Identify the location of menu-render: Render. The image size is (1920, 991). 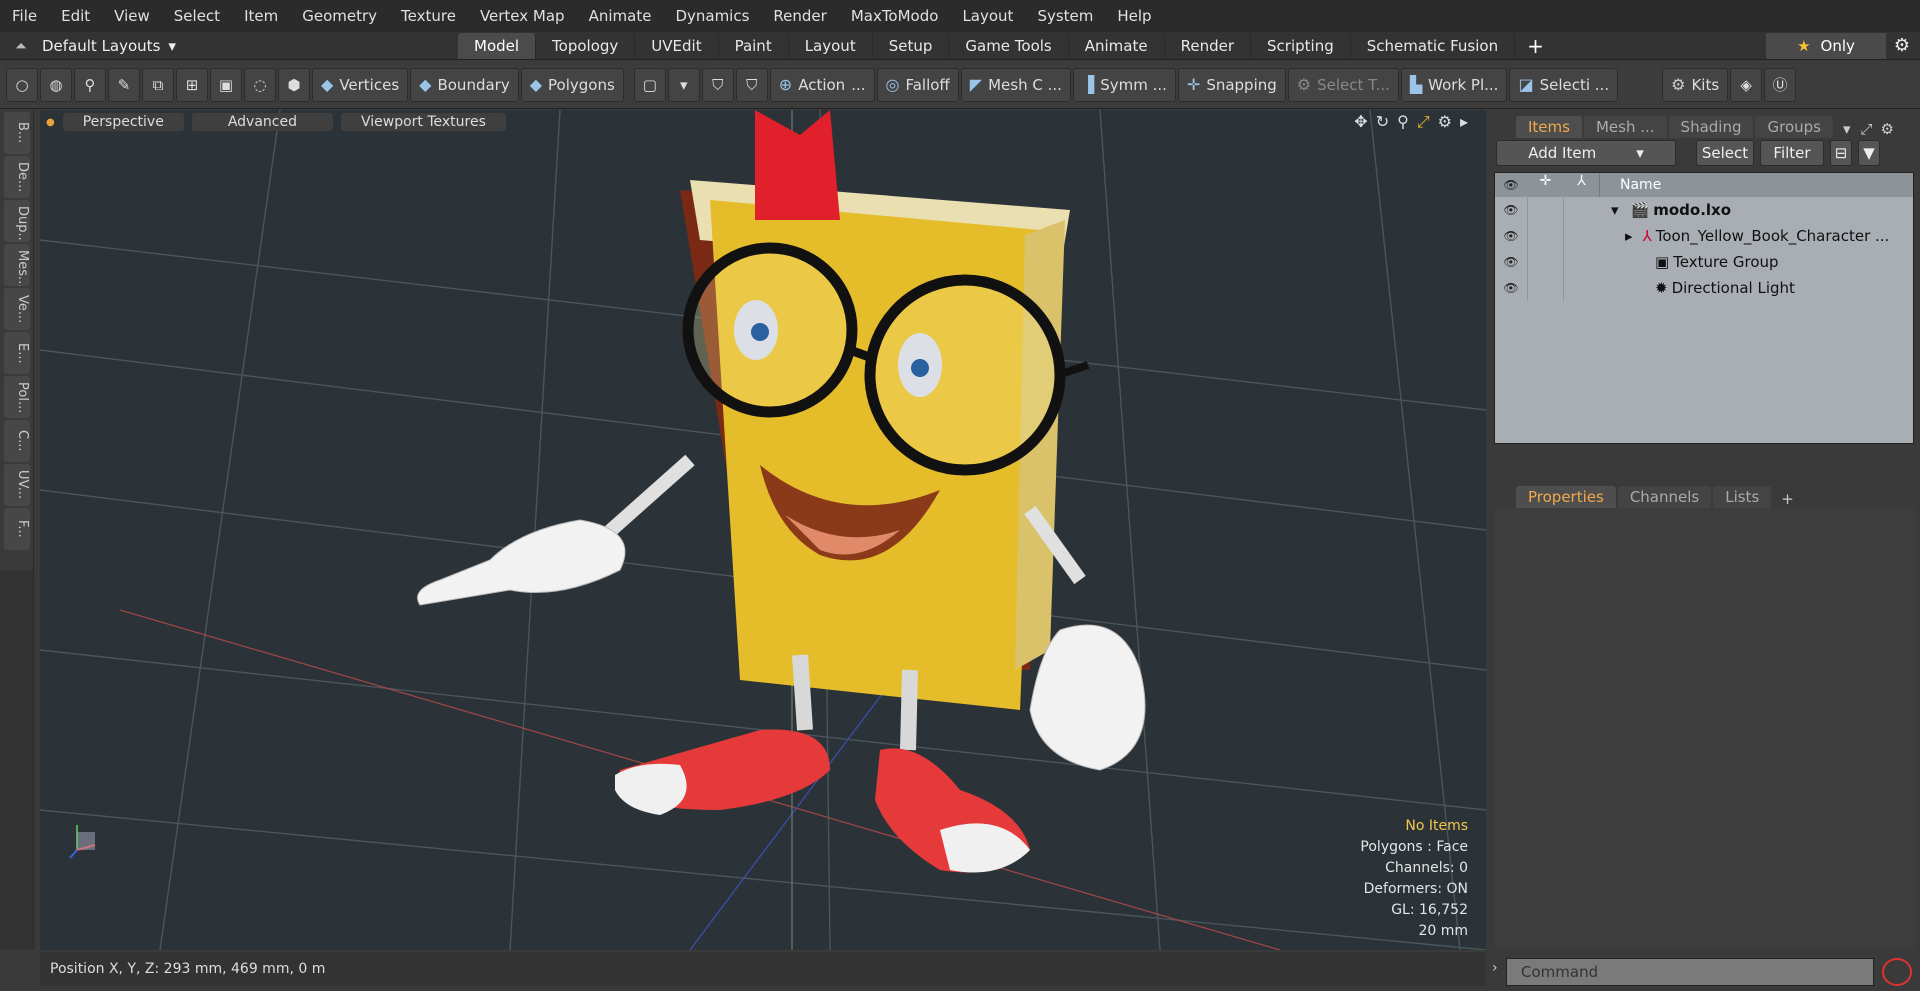
(799, 16).